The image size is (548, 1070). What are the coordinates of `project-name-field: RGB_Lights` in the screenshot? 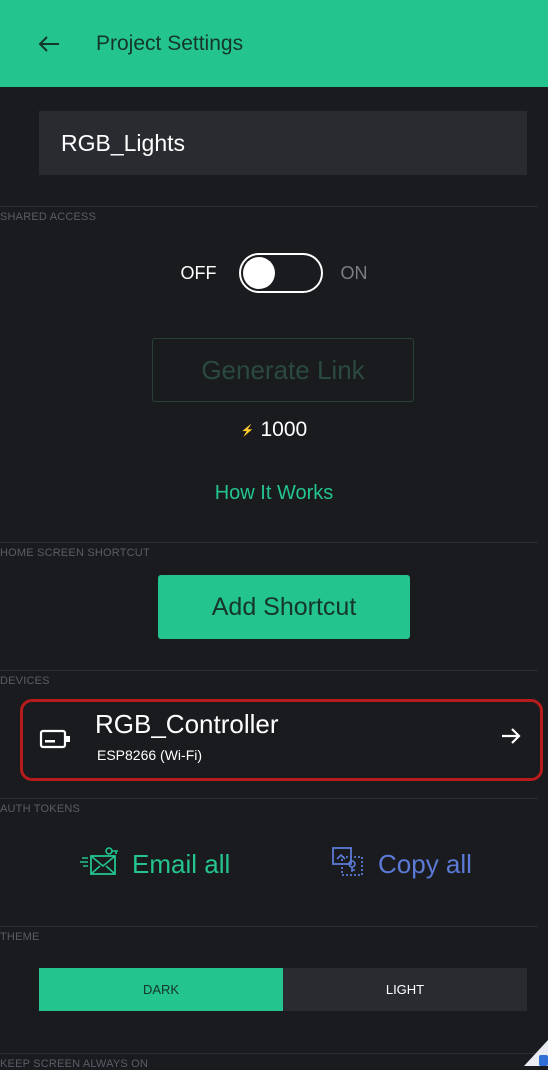 It's located at (283, 143).